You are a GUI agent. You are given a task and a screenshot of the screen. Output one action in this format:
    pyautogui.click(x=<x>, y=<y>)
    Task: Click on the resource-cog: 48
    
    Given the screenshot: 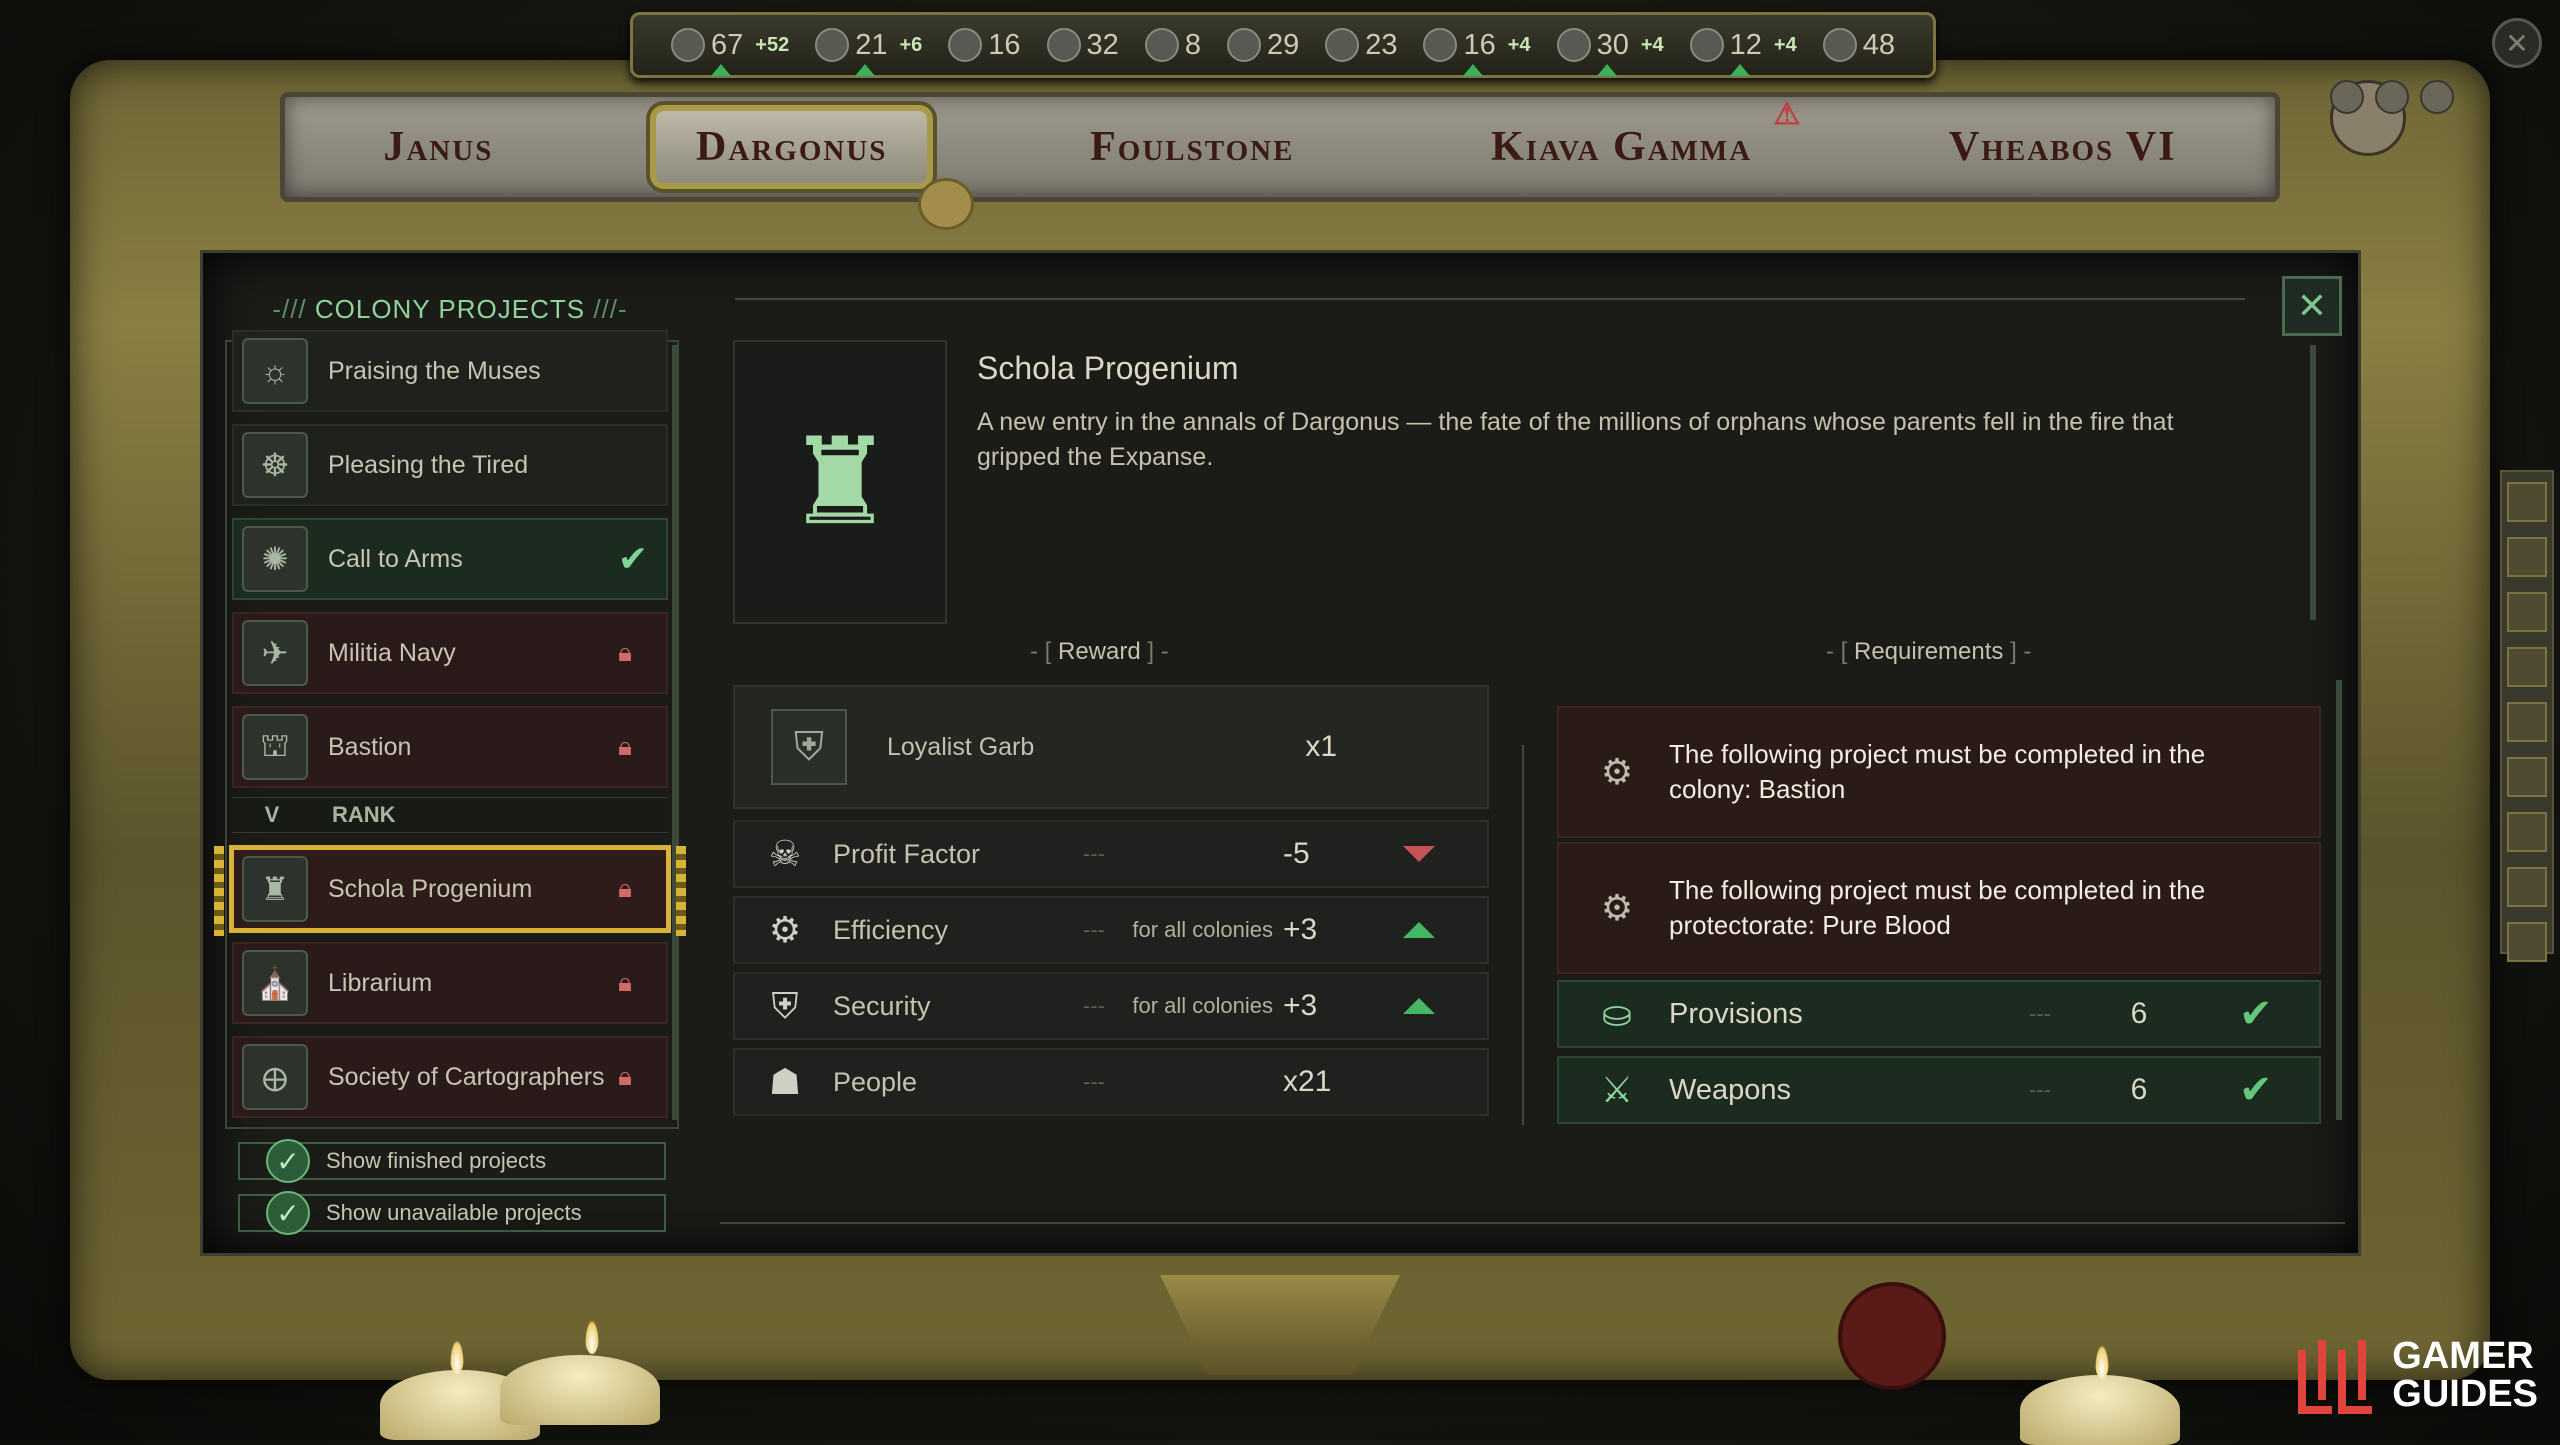 What is the action you would take?
    pyautogui.click(x=1858, y=45)
    